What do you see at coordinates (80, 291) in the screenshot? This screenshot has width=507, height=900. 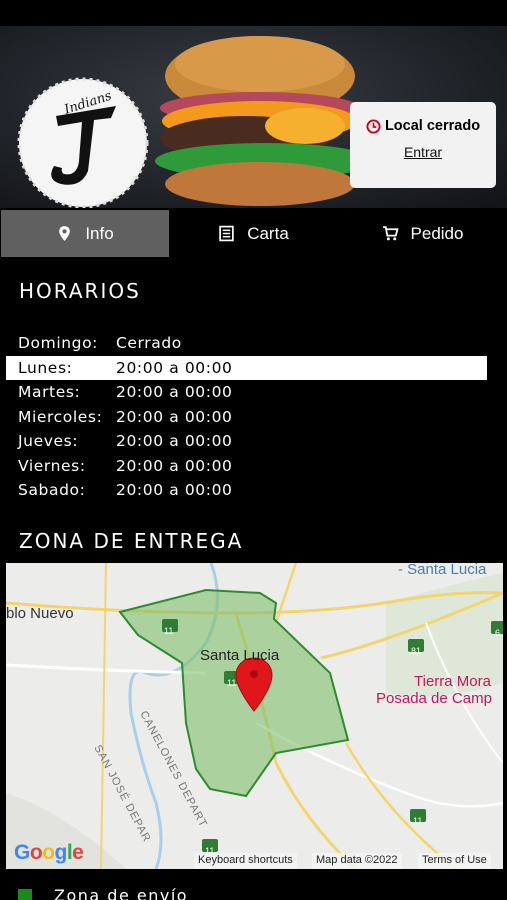 I see `hours-title: HORARIOS` at bounding box center [80, 291].